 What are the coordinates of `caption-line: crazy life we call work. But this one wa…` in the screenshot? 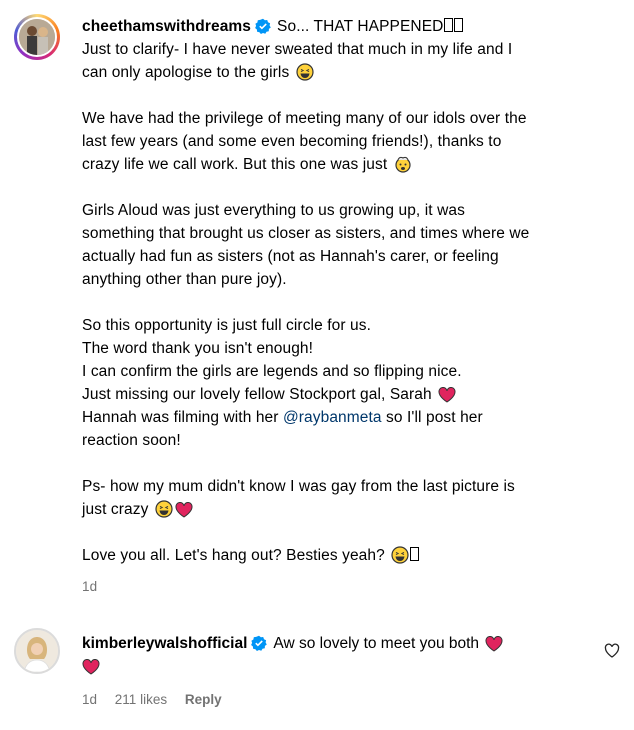 It's located at (235, 164).